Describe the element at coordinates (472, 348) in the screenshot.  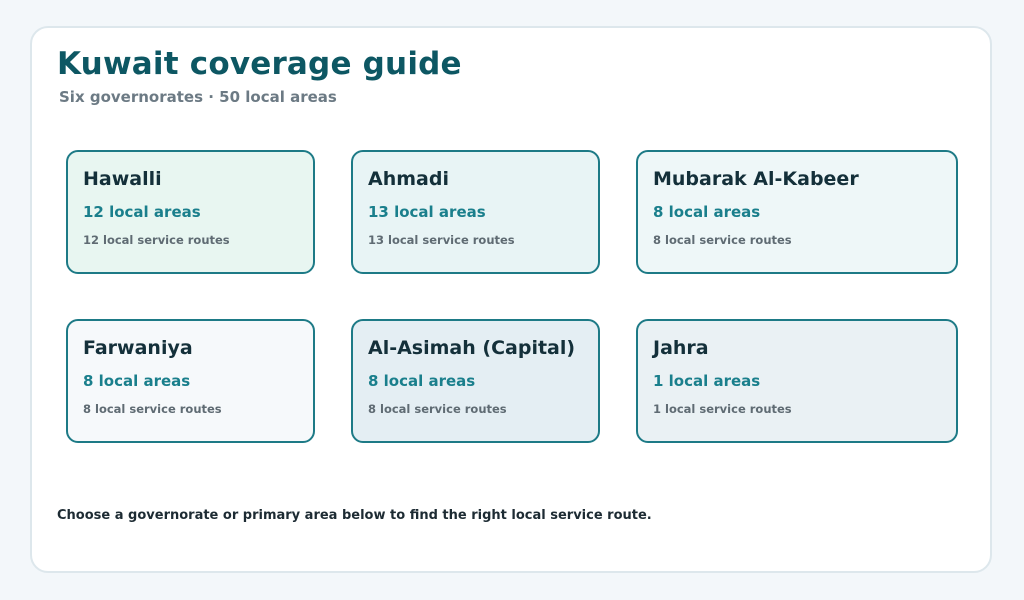
I see `governorate-name: Al-Asimah (Capital)` at that location.